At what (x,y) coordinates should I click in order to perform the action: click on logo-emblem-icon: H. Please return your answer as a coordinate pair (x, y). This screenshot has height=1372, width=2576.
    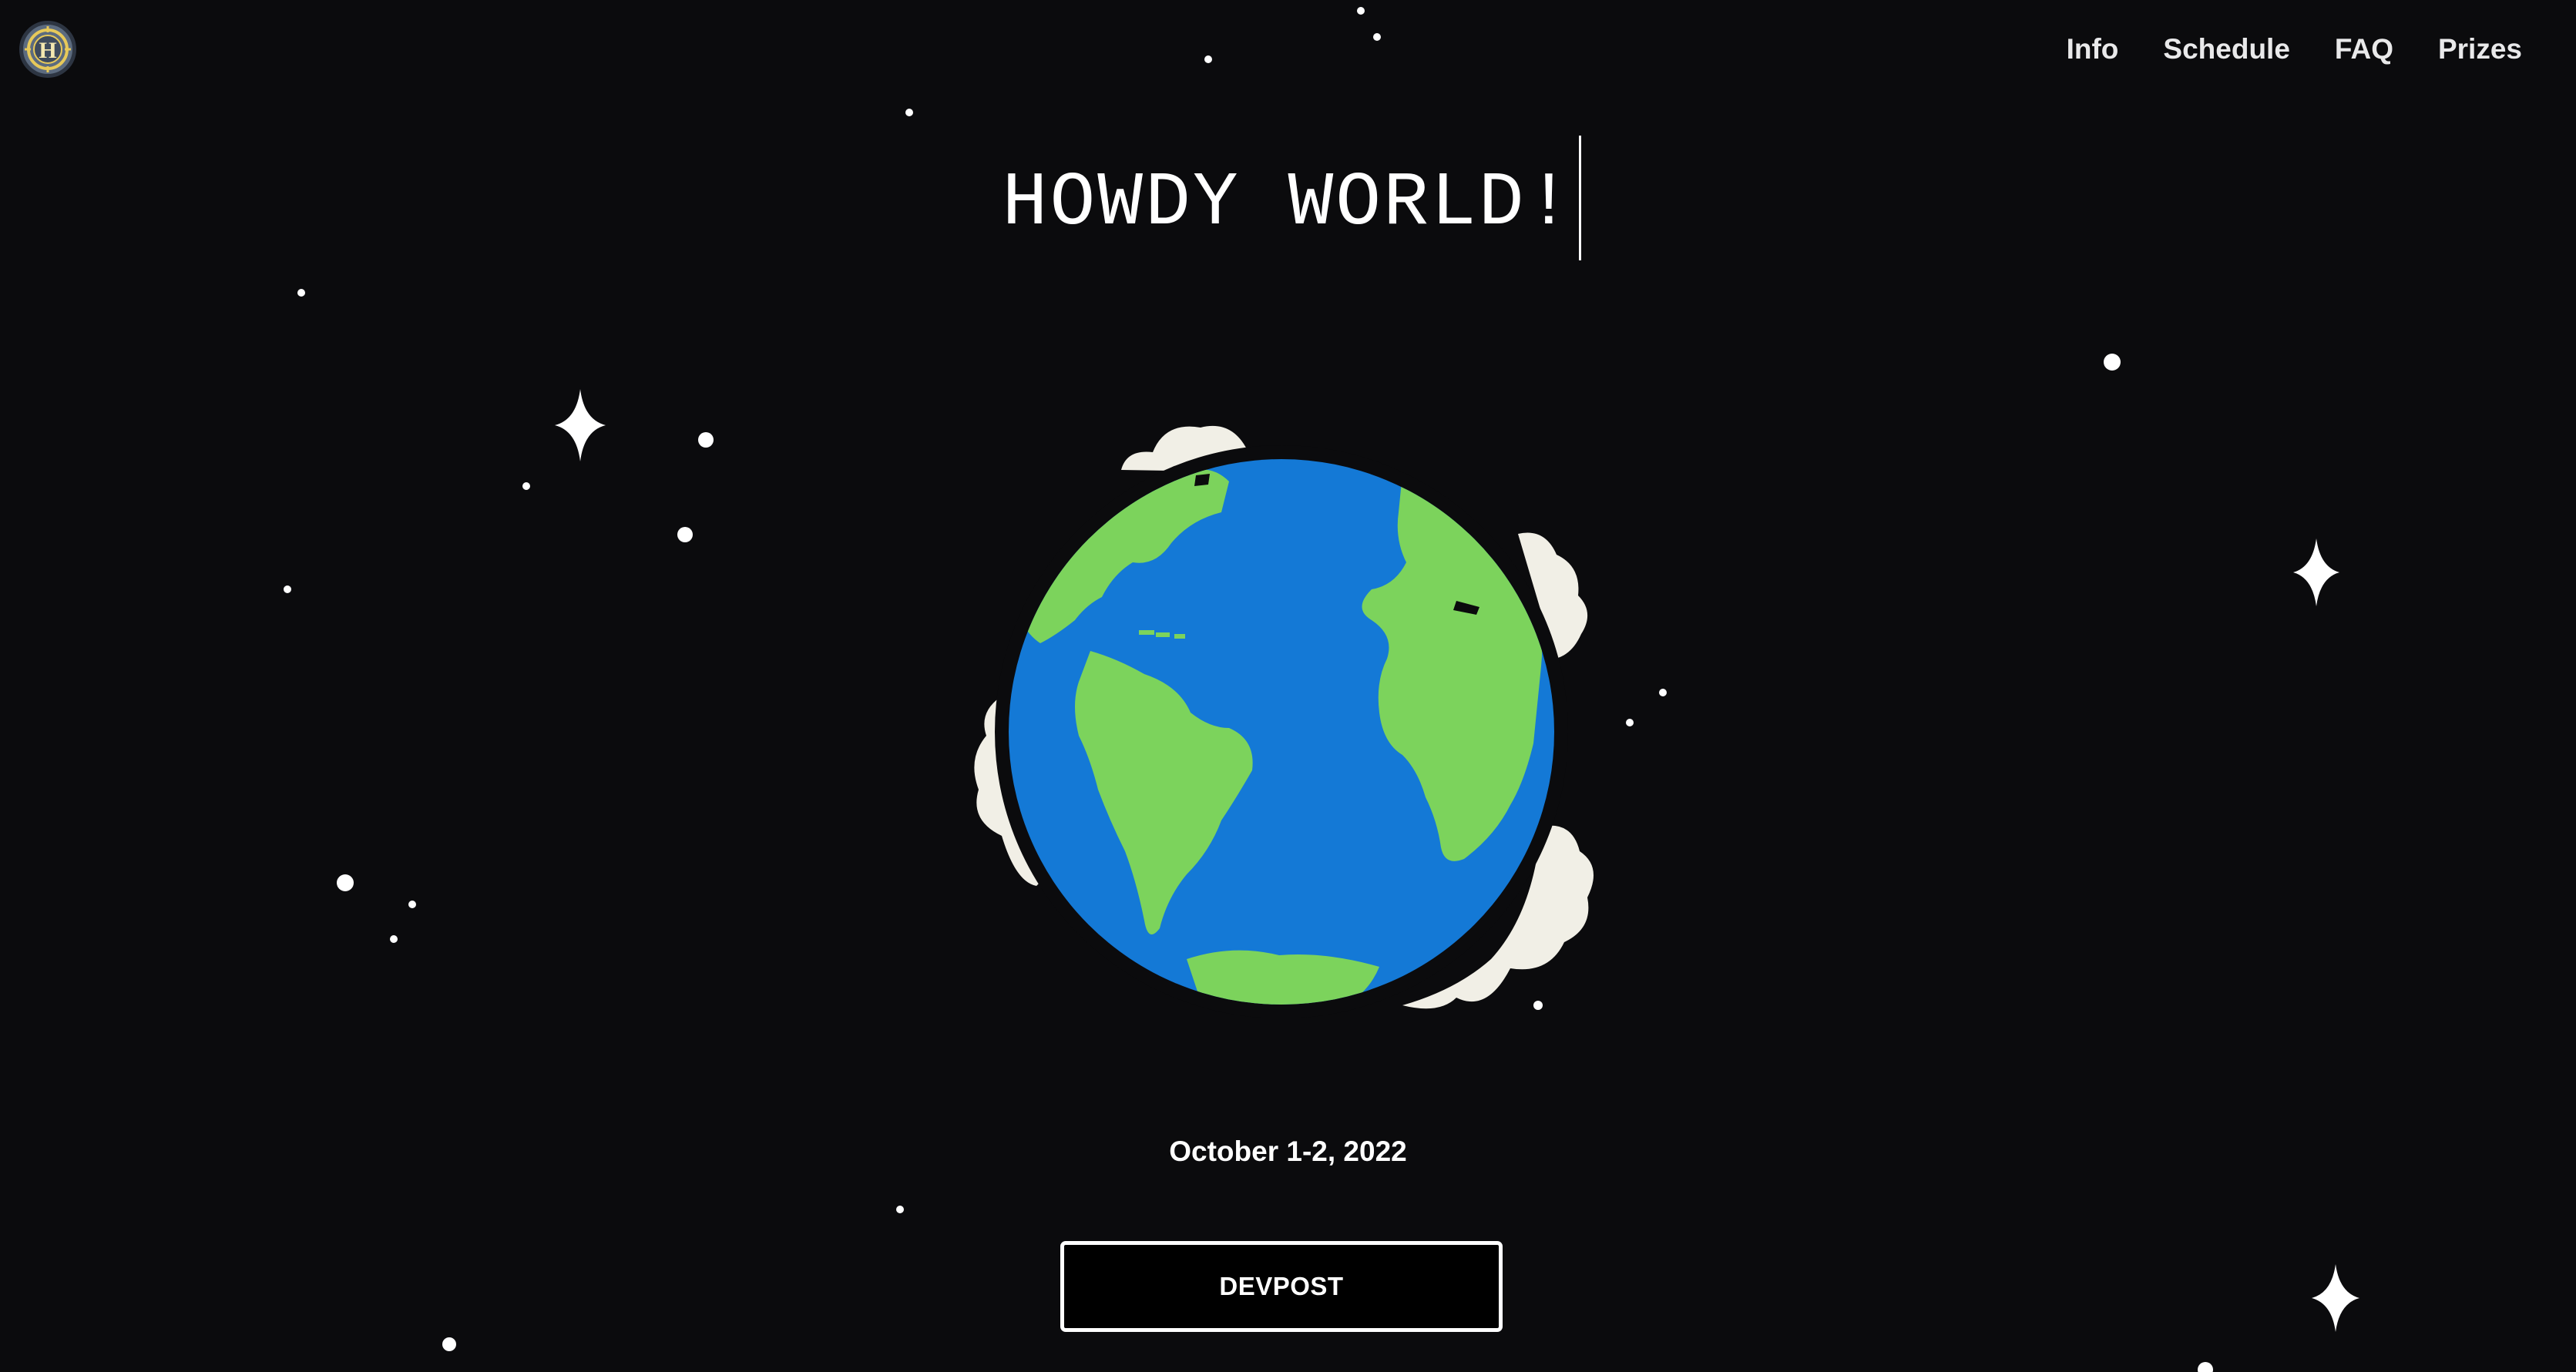
    Looking at the image, I should click on (48, 49).